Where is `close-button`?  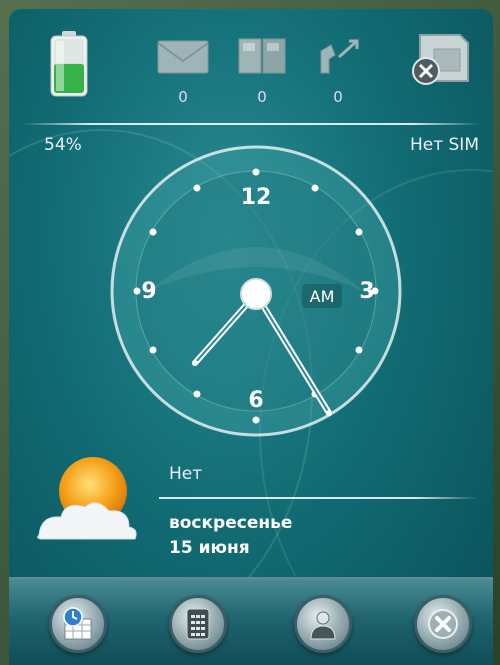
close-button is located at coordinates (443, 624).